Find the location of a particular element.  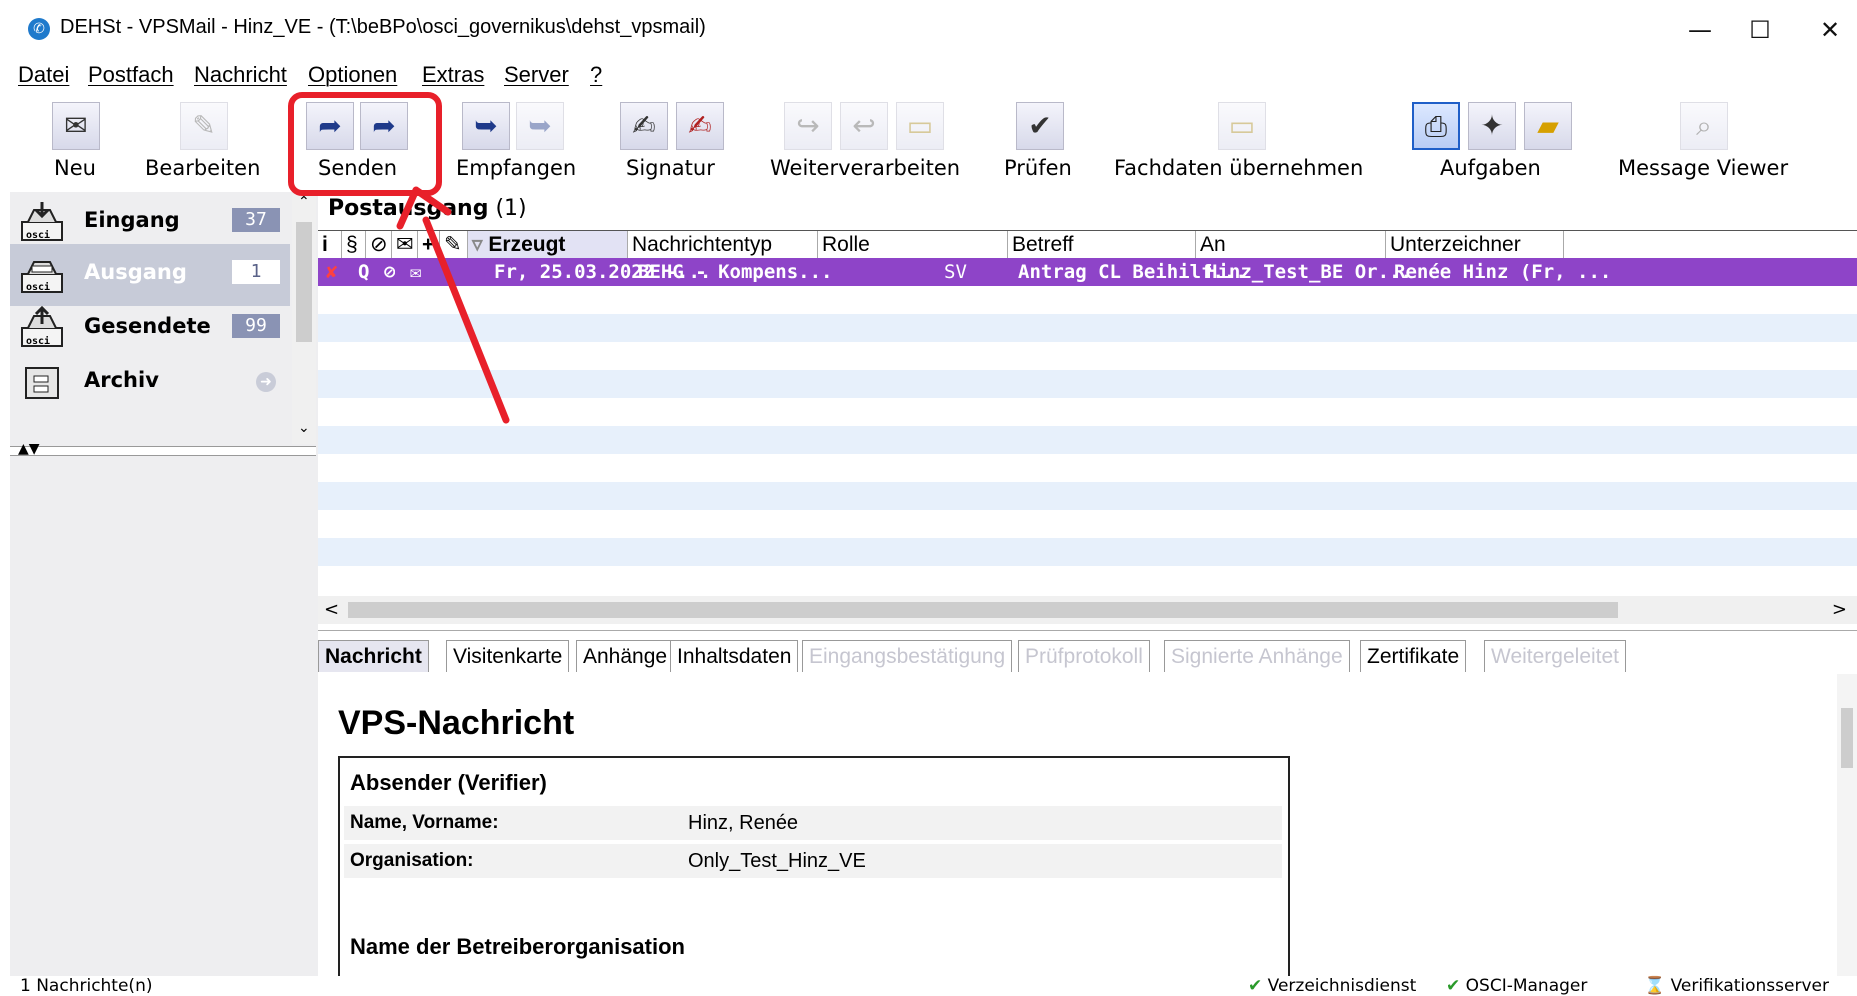

import-data-icon: ▭ is located at coordinates (1242, 126).